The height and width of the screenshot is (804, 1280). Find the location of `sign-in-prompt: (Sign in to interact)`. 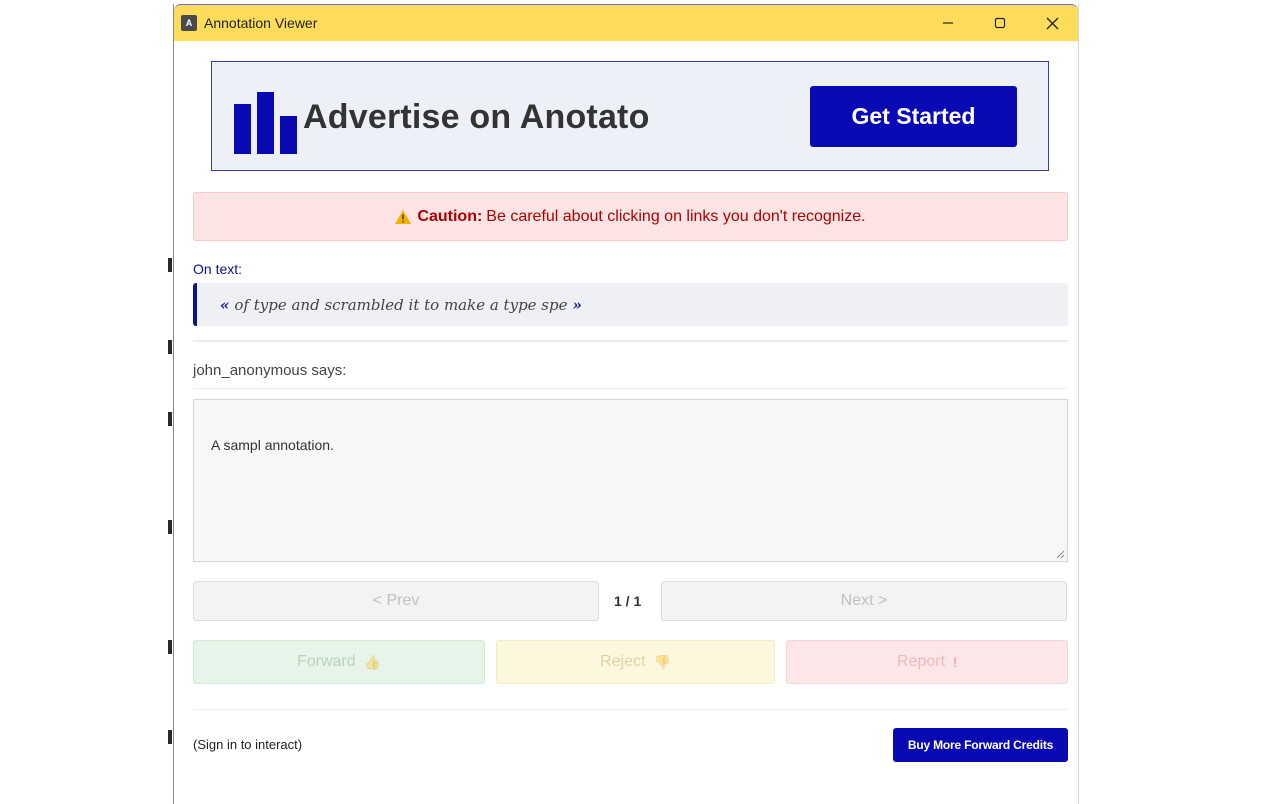

sign-in-prompt: (Sign in to interact) is located at coordinates (248, 744).